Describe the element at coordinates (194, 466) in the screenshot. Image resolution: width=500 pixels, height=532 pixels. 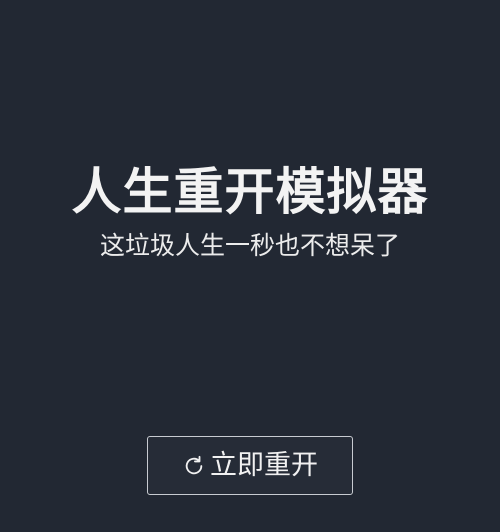
I see `refresh-icon` at that location.